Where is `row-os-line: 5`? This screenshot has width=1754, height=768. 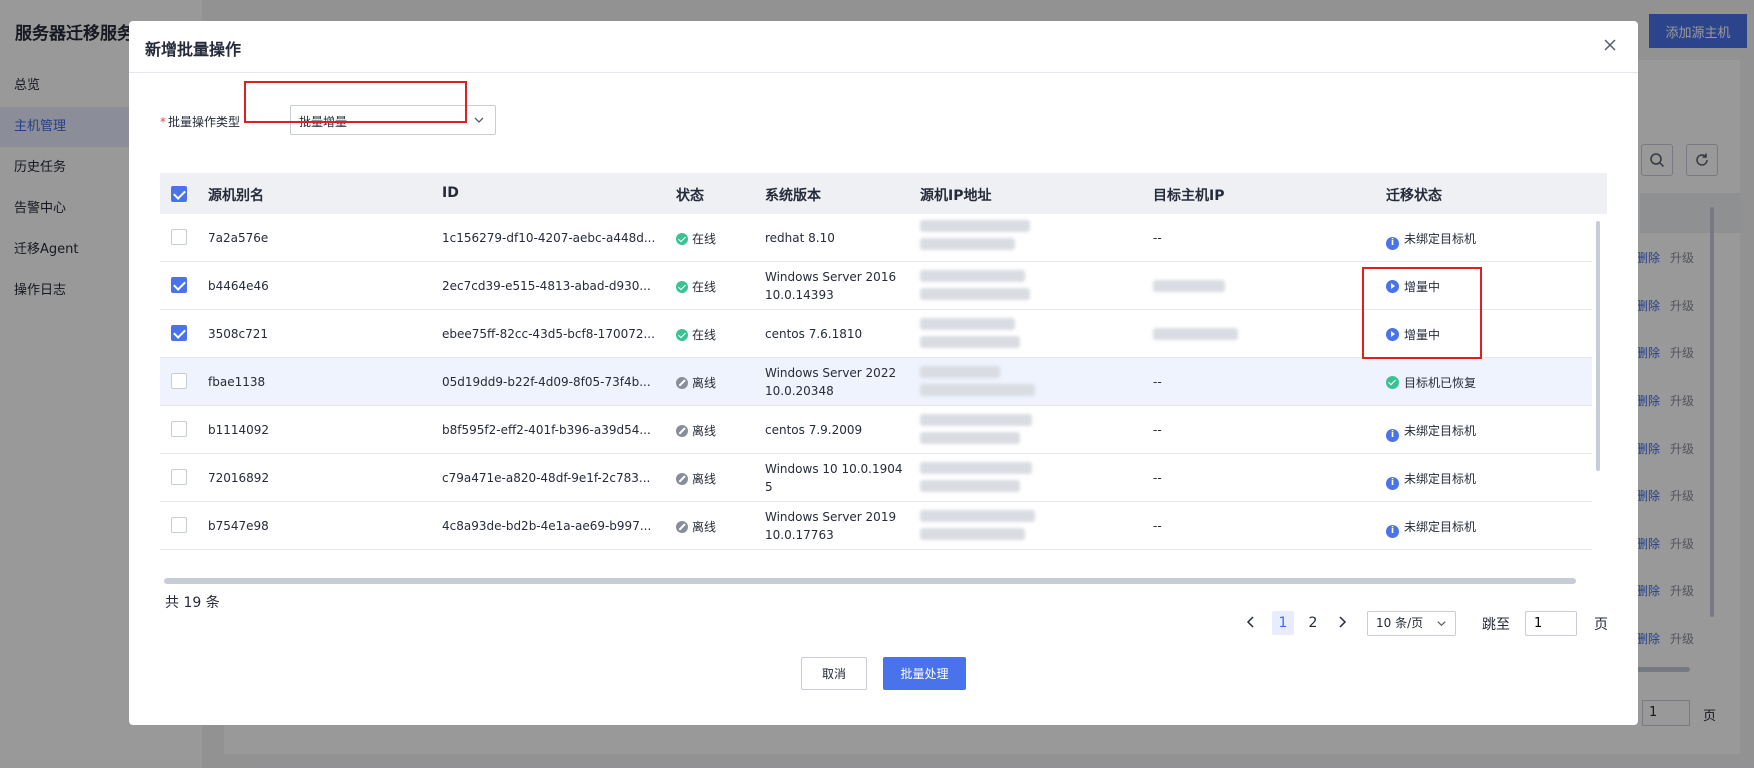 row-os-line: 5 is located at coordinates (769, 487).